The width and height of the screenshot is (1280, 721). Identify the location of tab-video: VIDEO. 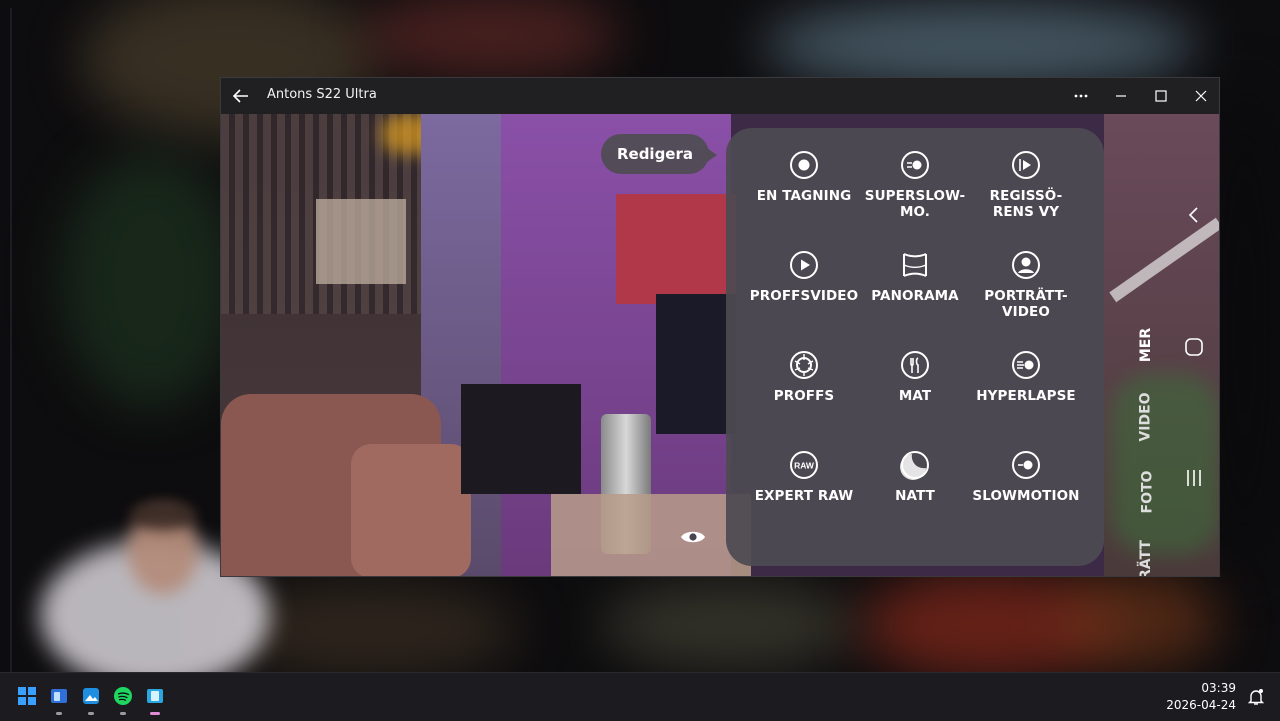
(1146, 416).